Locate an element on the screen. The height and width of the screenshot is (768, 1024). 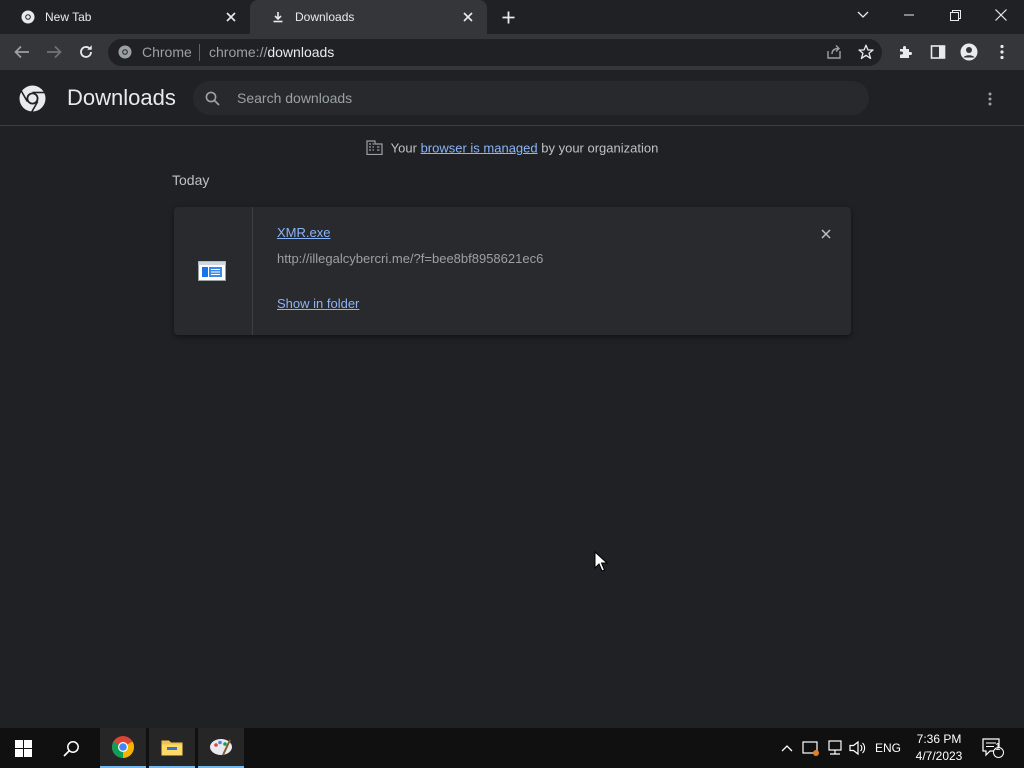
clock-time: 7:36 PM is located at coordinates (939, 739).